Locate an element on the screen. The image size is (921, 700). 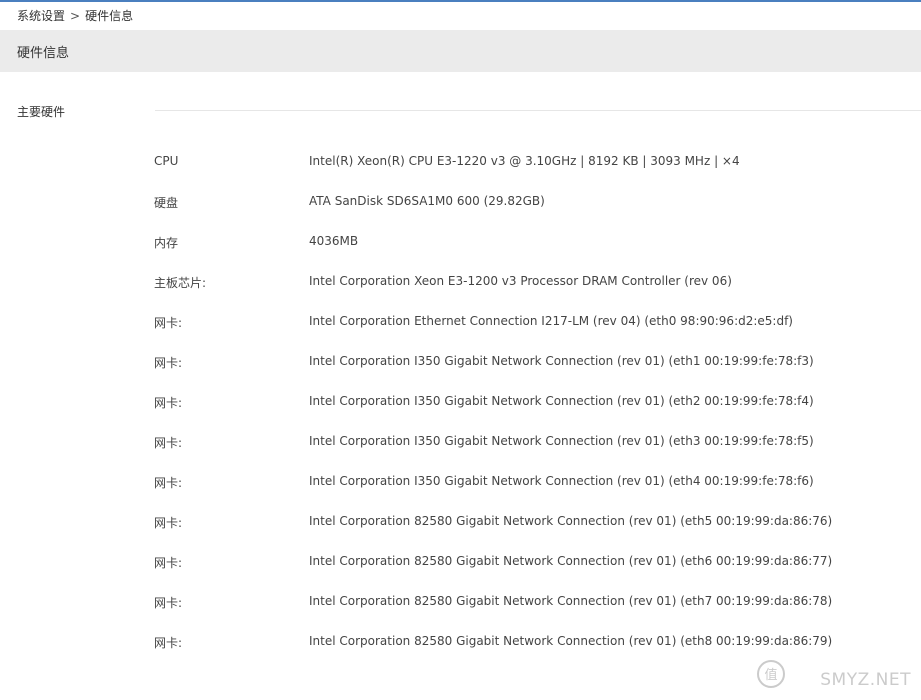
watermark-text: SMYZ.NET is located at coordinates (865, 680).